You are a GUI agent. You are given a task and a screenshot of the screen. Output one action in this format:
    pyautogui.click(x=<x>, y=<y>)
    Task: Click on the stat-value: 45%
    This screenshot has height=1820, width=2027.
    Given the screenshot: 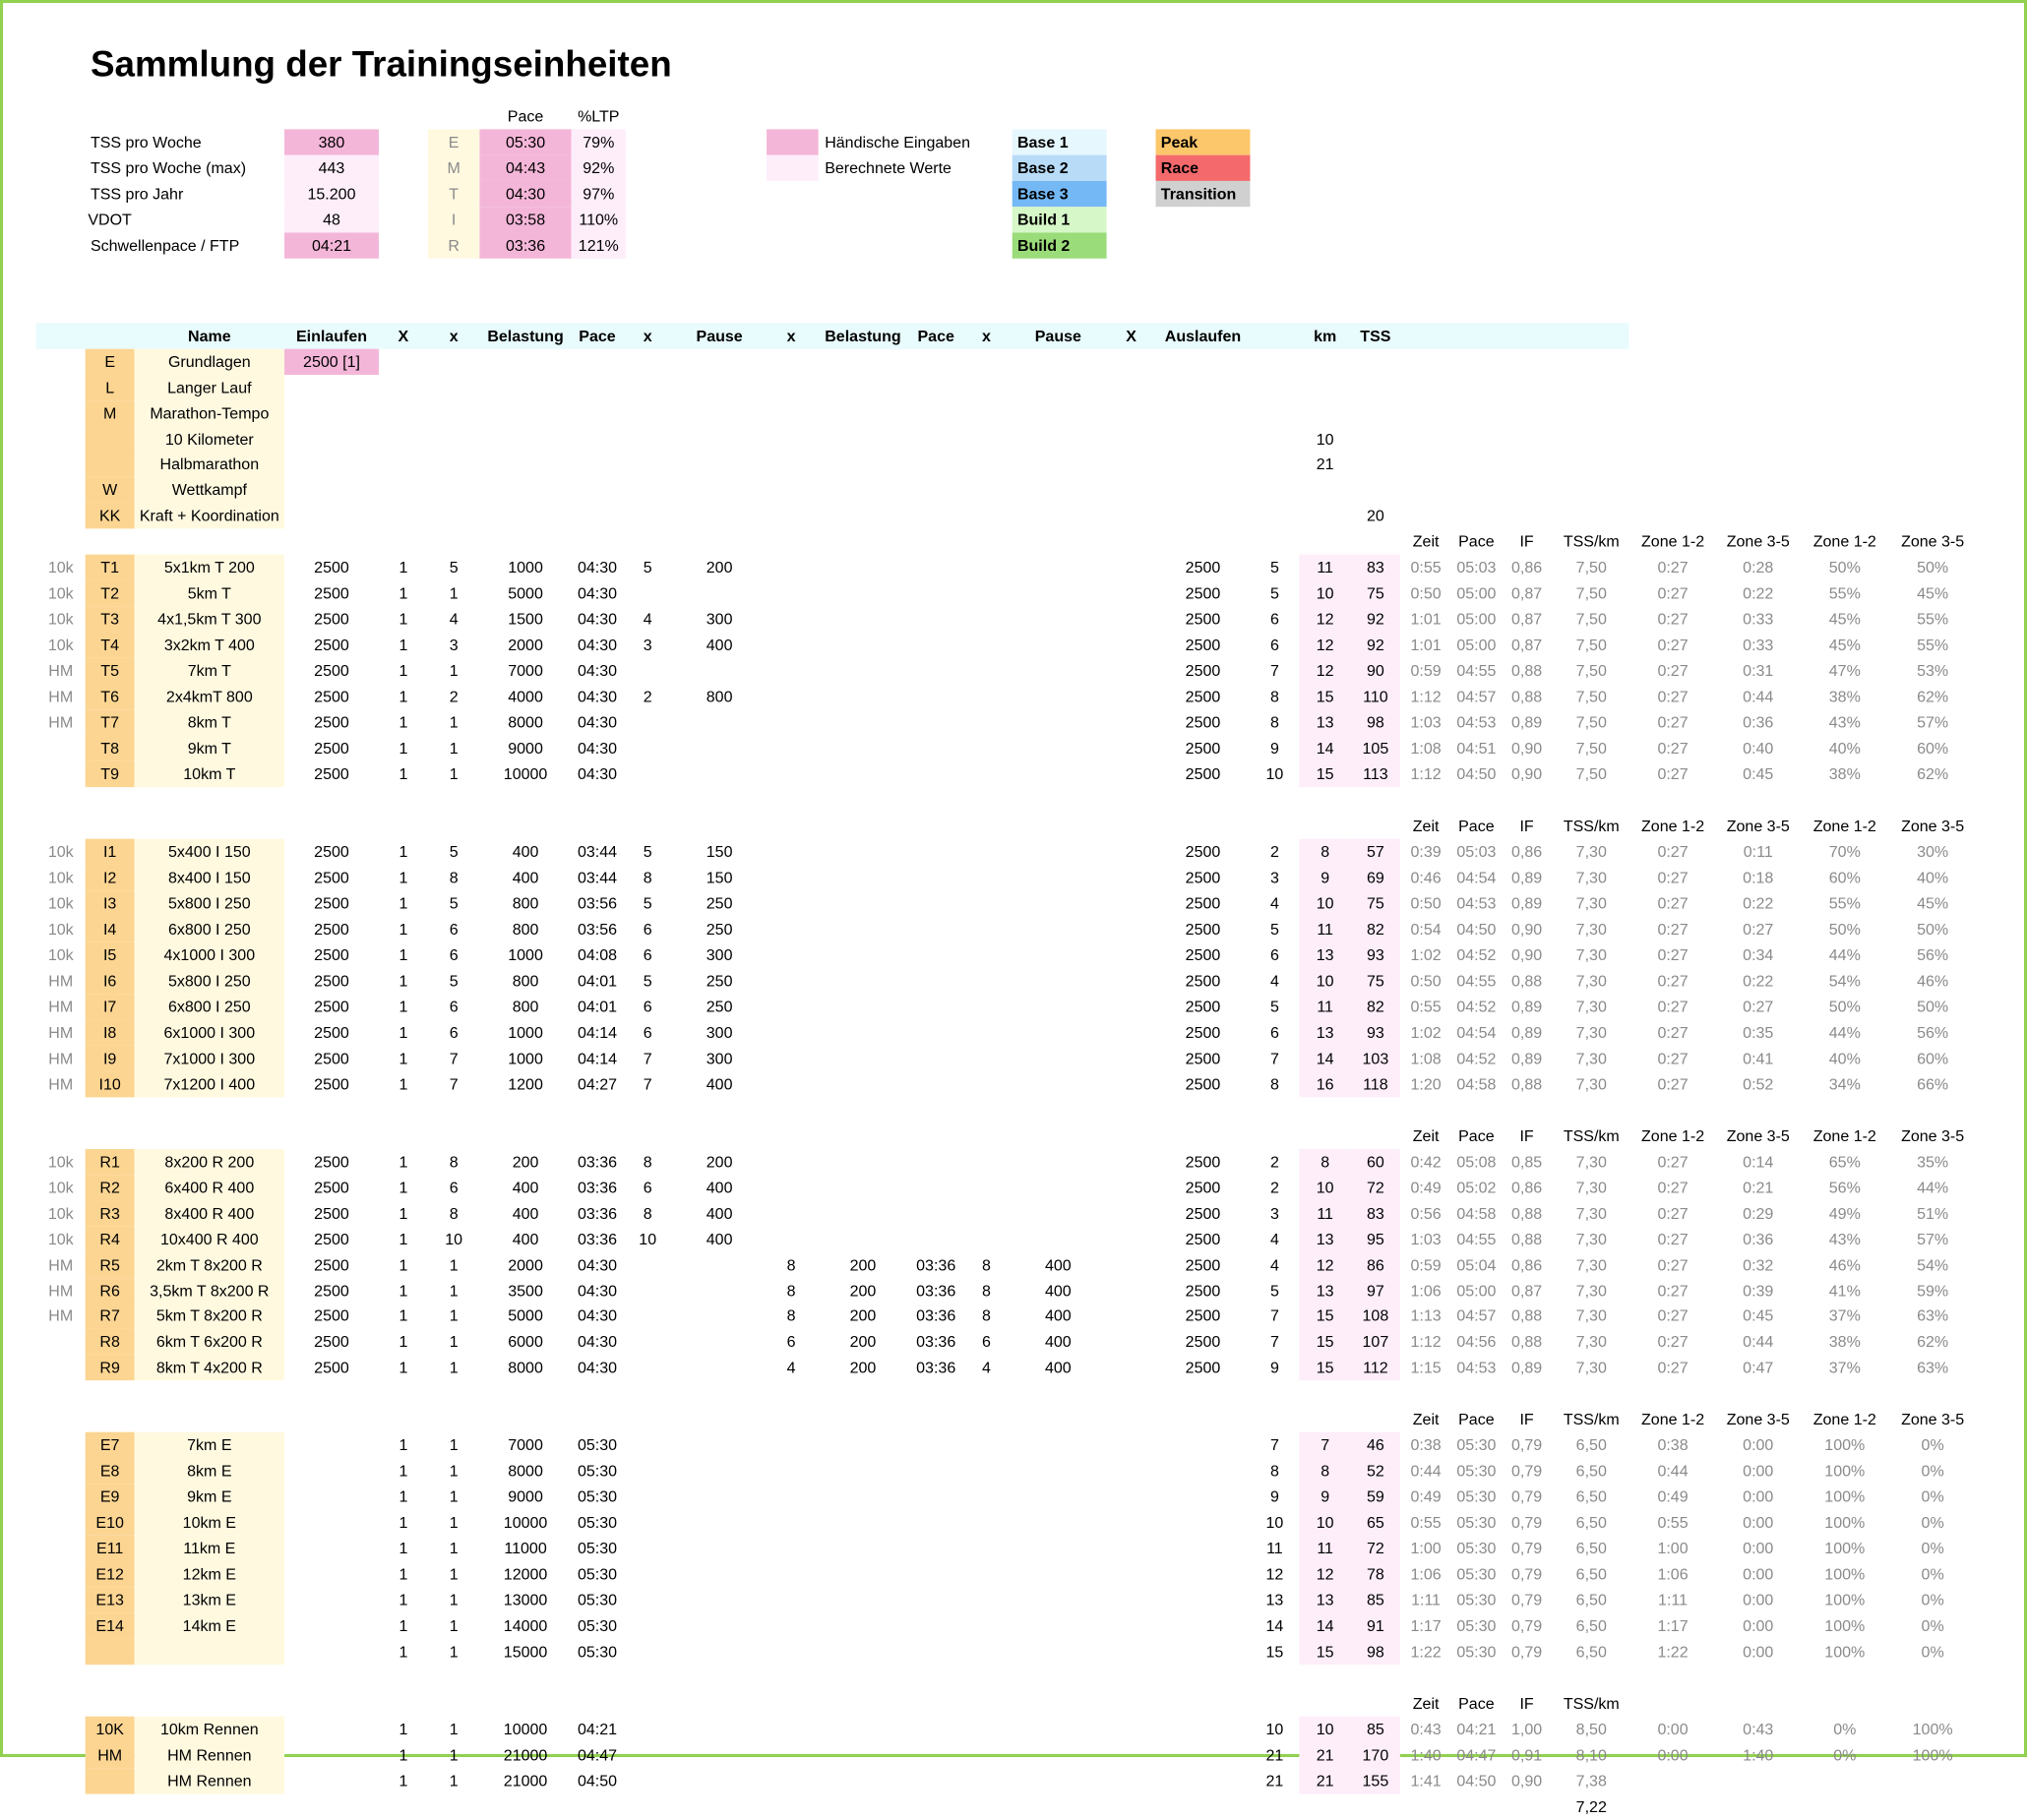 What is the action you would take?
    pyautogui.click(x=1933, y=593)
    